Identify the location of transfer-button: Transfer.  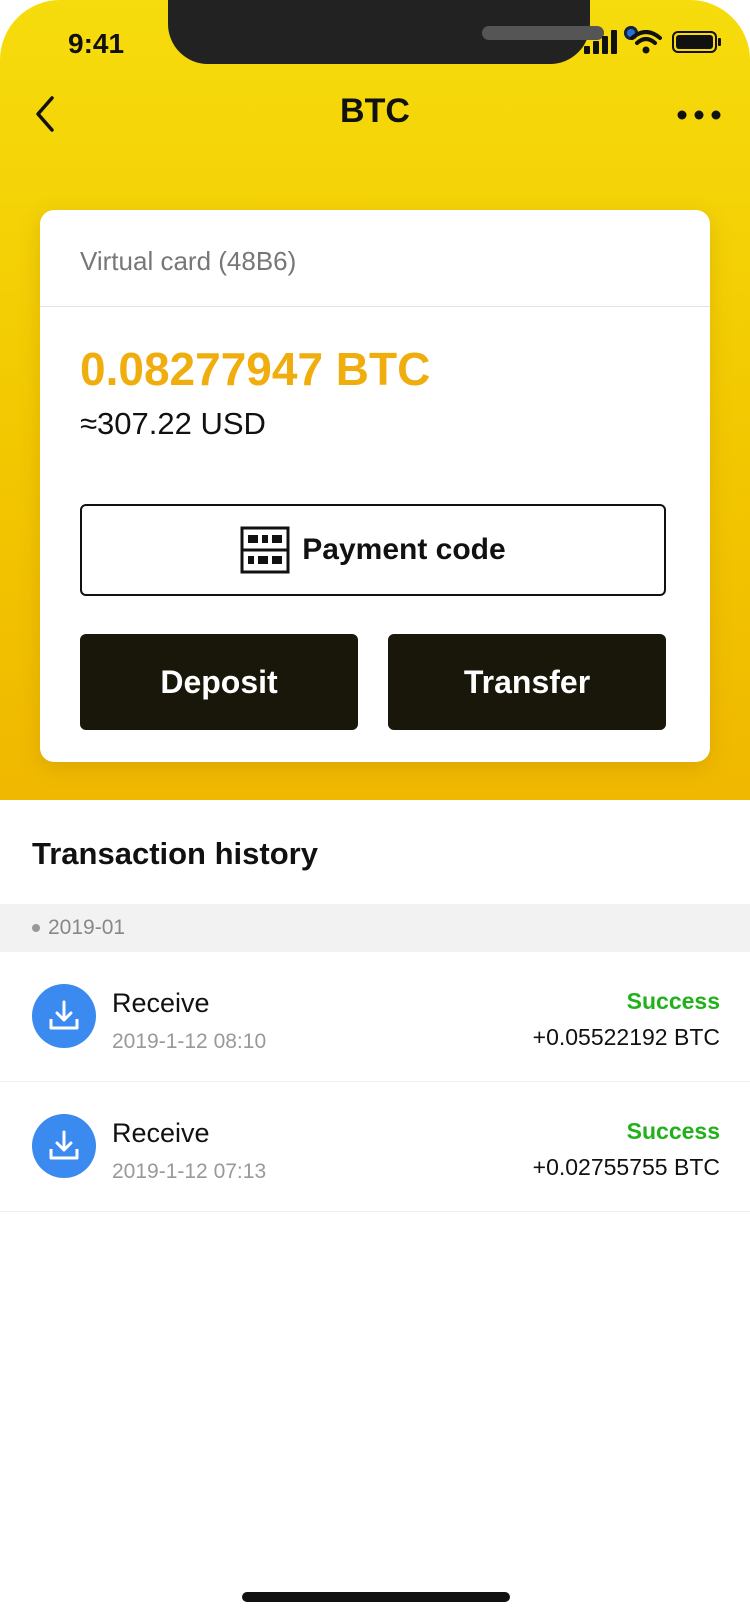
(527, 682).